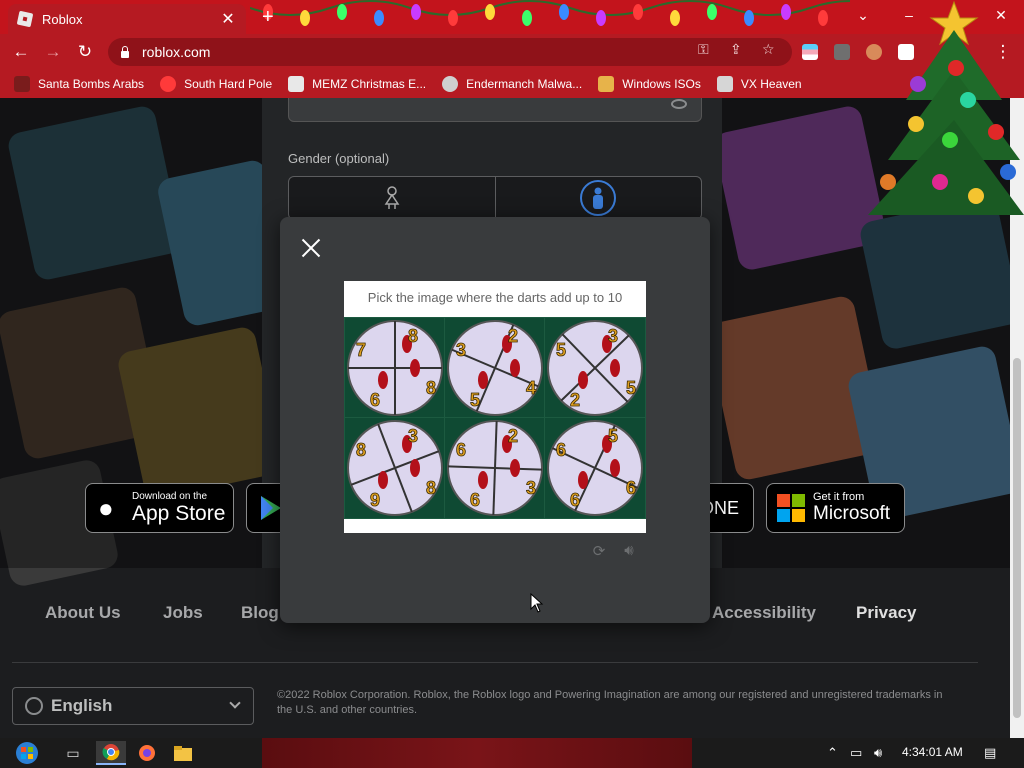  Describe the element at coordinates (395, 468) in the screenshot. I see `captcha-image-option: 3 8 8 9` at that location.